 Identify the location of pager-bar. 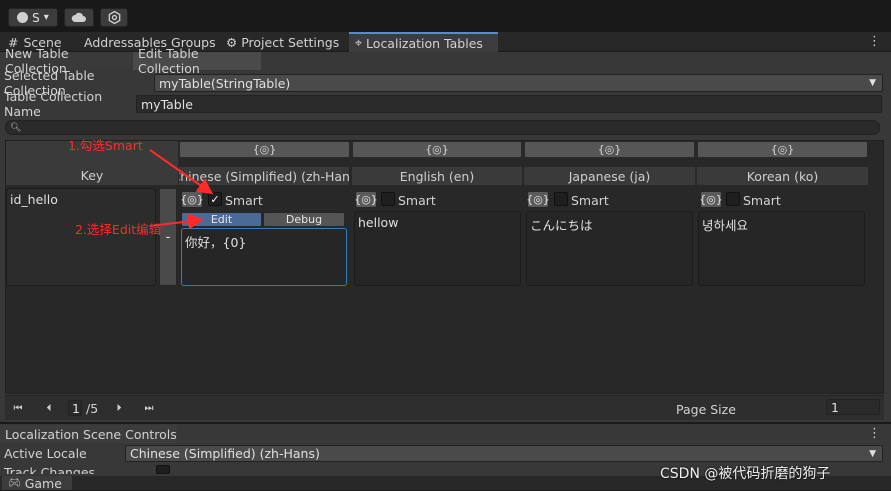
(444, 407).